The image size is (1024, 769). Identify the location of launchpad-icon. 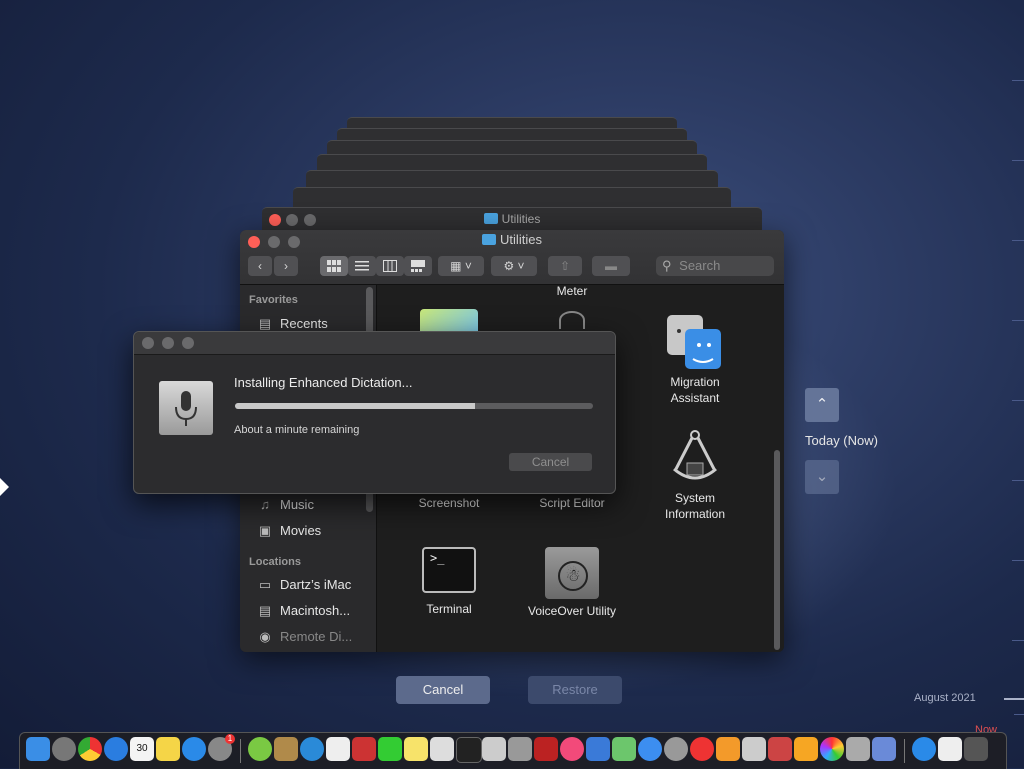
(64, 749).